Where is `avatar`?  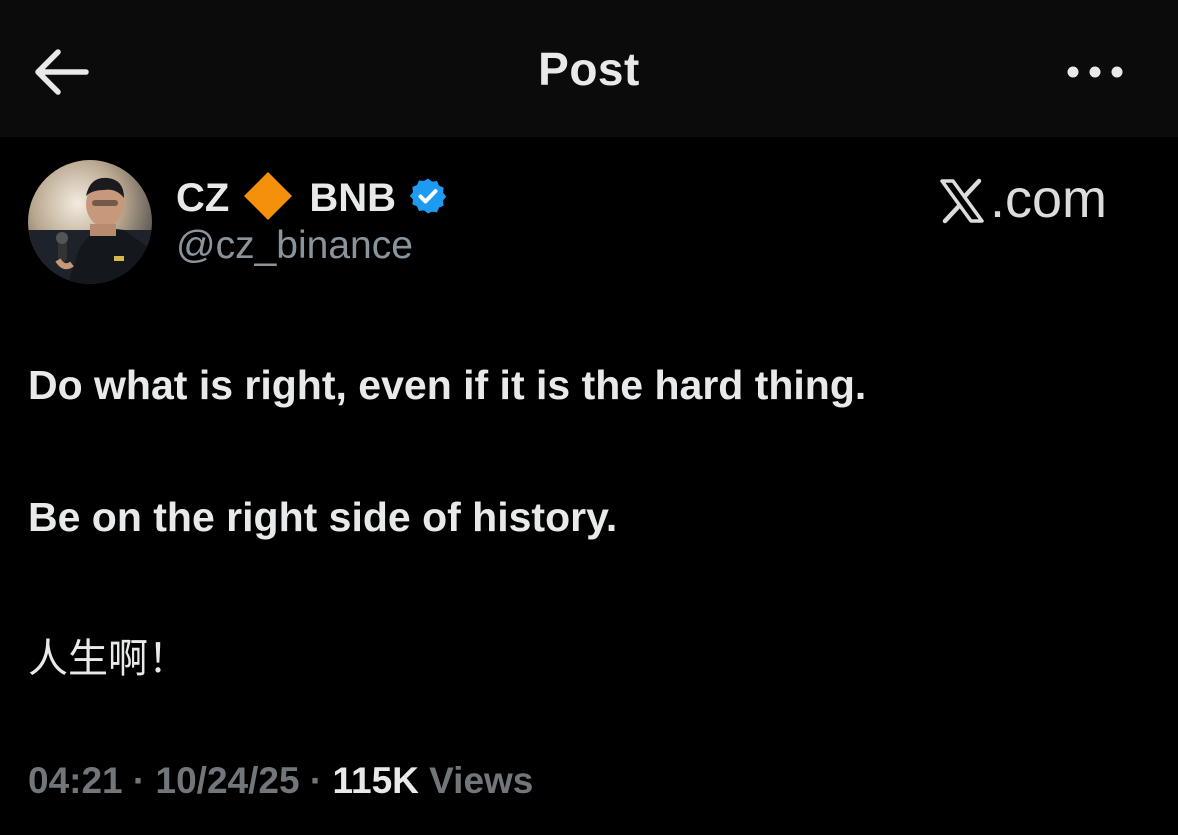 avatar is located at coordinates (90, 222).